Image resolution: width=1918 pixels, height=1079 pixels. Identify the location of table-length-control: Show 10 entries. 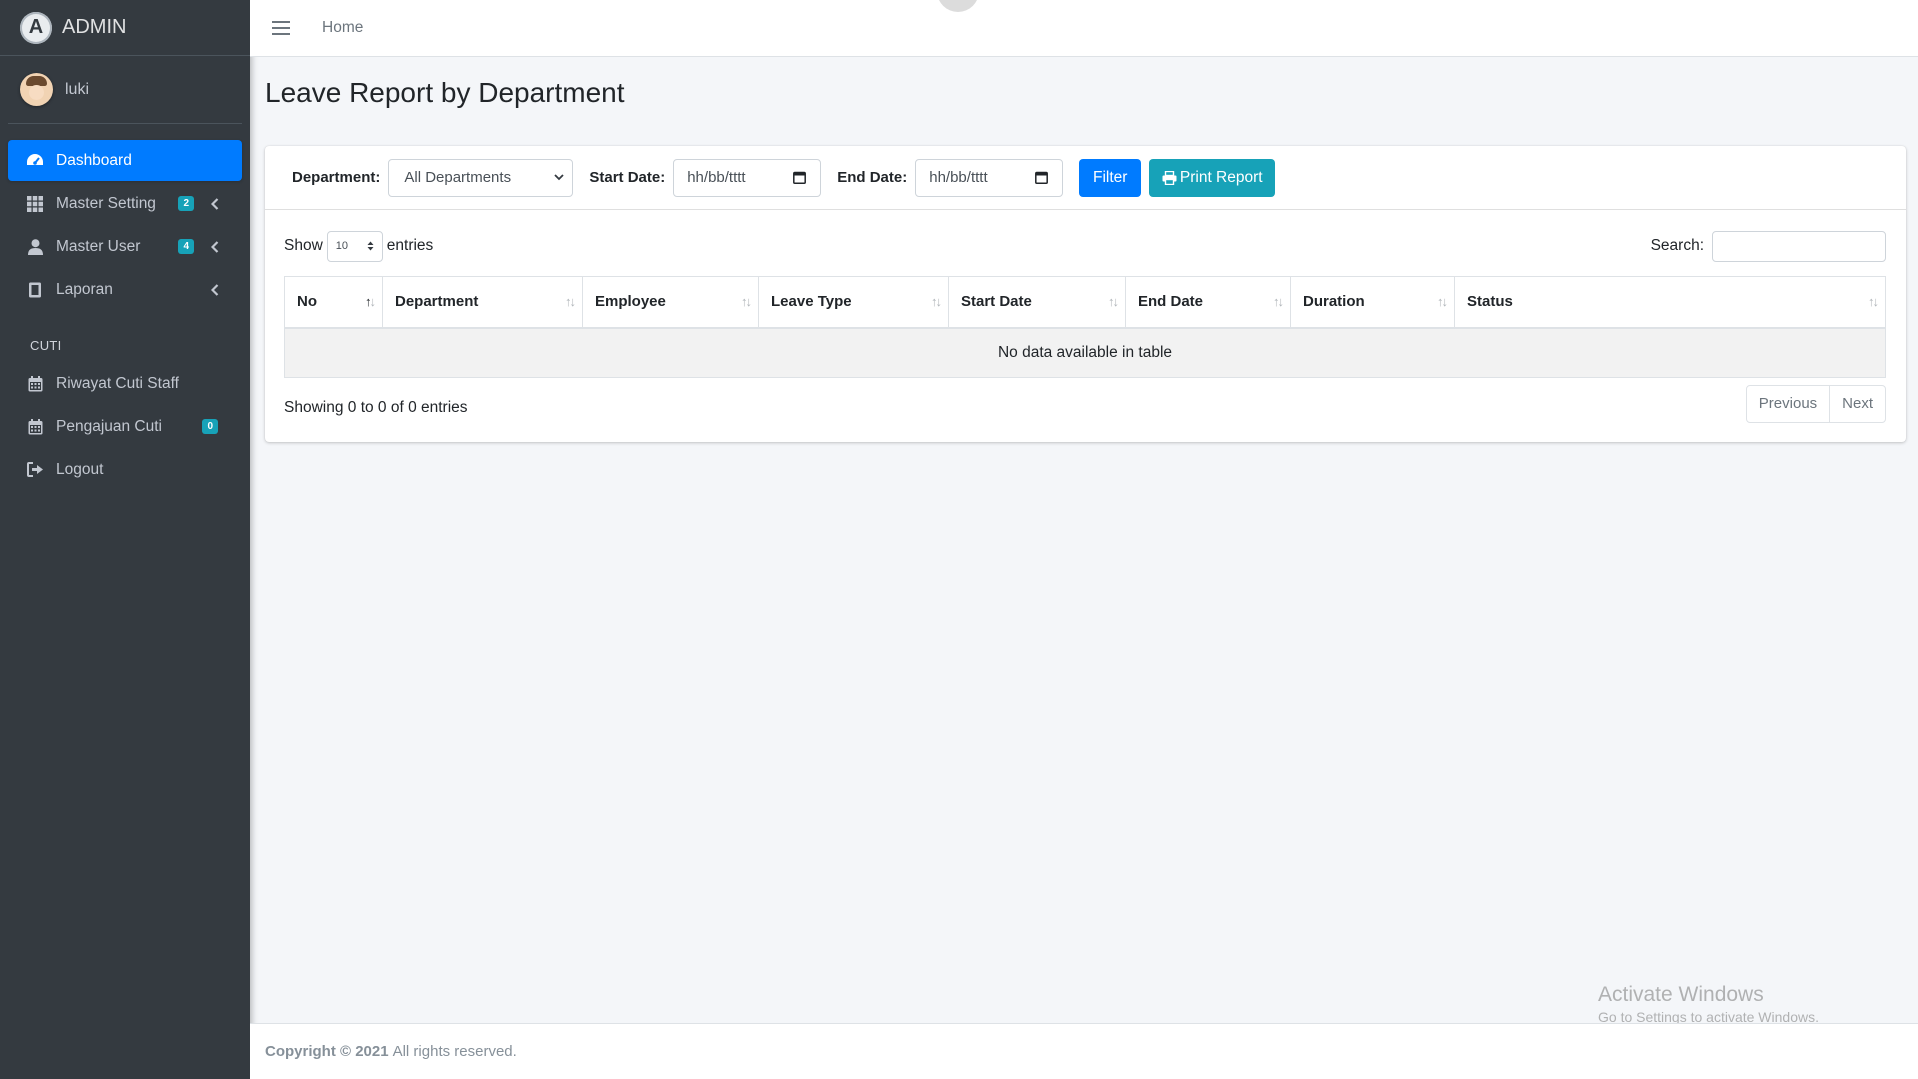
(359, 246).